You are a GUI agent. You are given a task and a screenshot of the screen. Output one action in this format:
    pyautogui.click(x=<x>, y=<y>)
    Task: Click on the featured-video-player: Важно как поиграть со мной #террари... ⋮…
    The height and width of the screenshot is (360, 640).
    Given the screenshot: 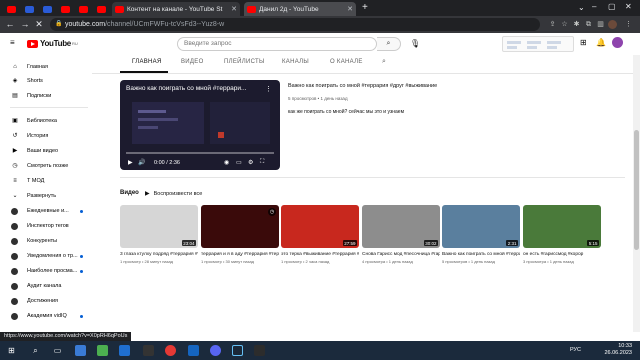 What is the action you would take?
    pyautogui.click(x=200, y=125)
    